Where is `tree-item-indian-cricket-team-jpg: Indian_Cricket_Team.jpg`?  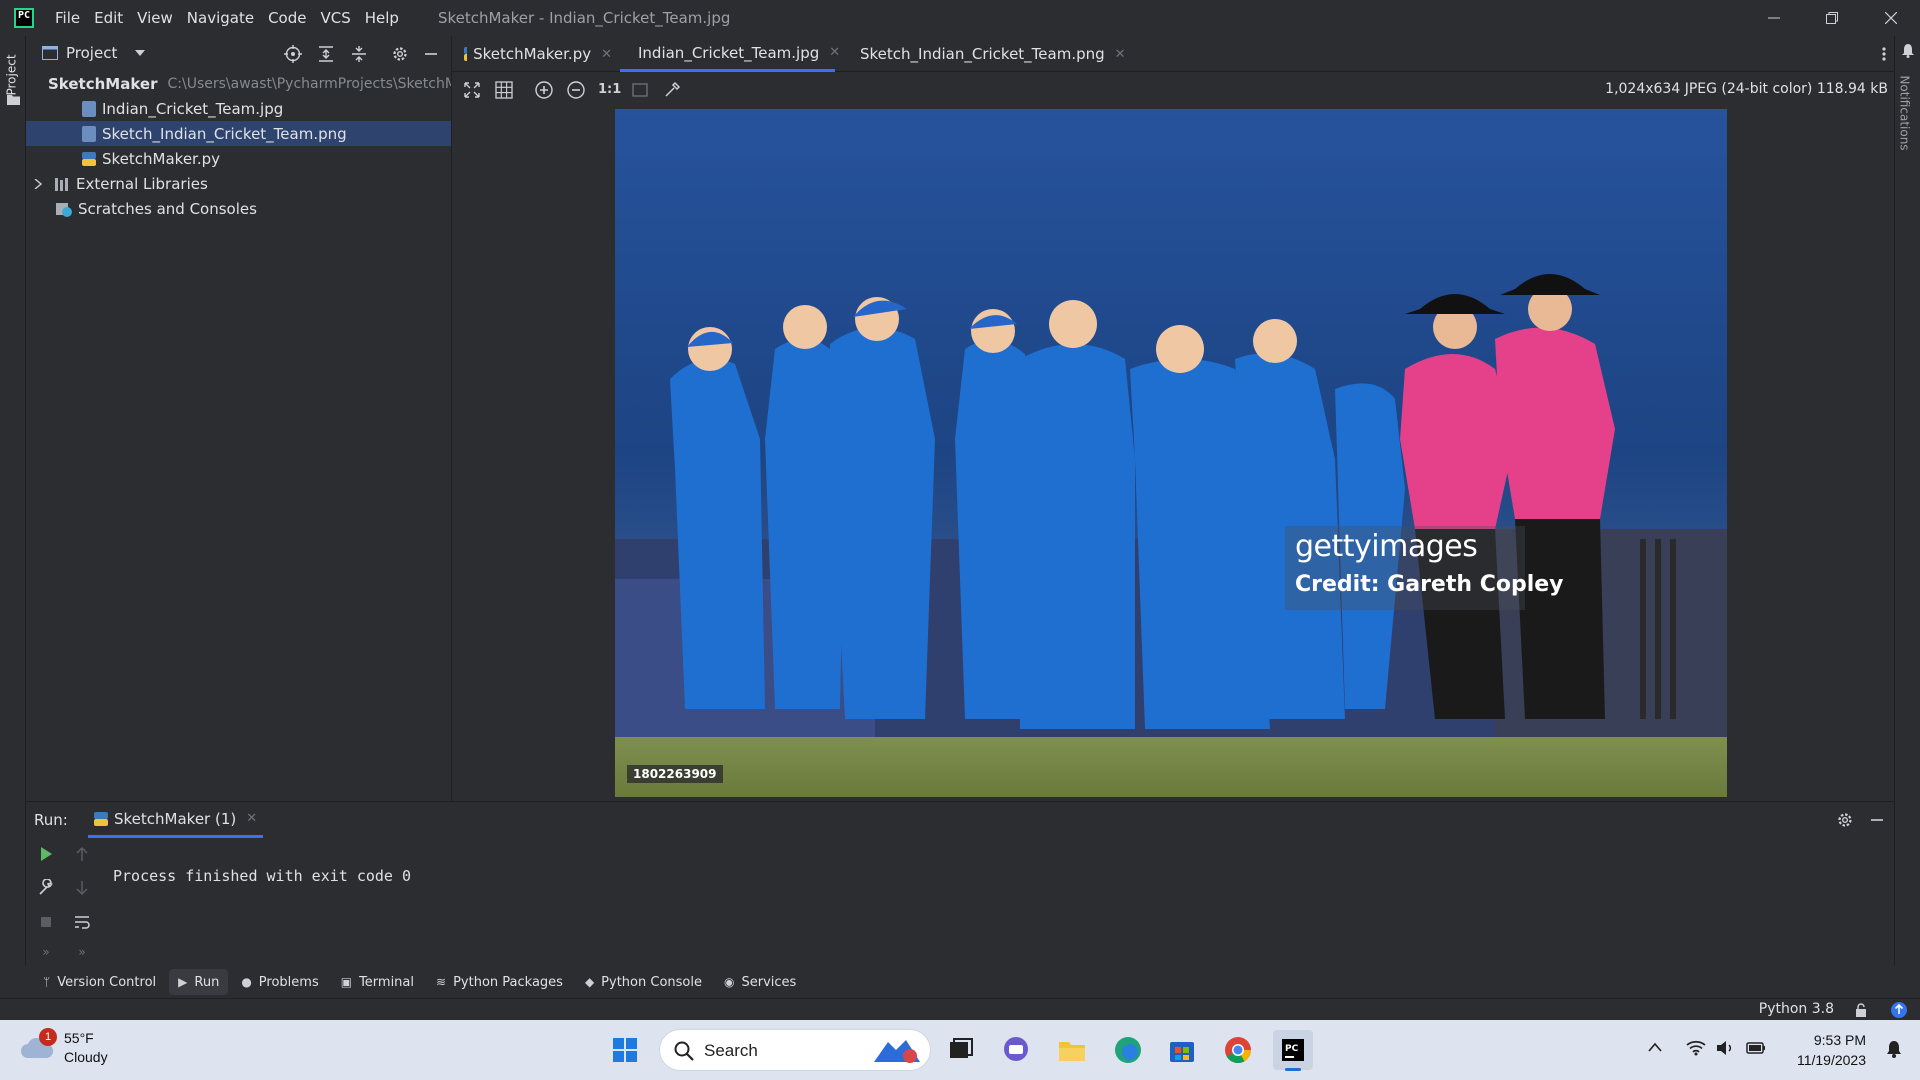 tree-item-indian-cricket-team-jpg: Indian_Cricket_Team.jpg is located at coordinates (238, 108).